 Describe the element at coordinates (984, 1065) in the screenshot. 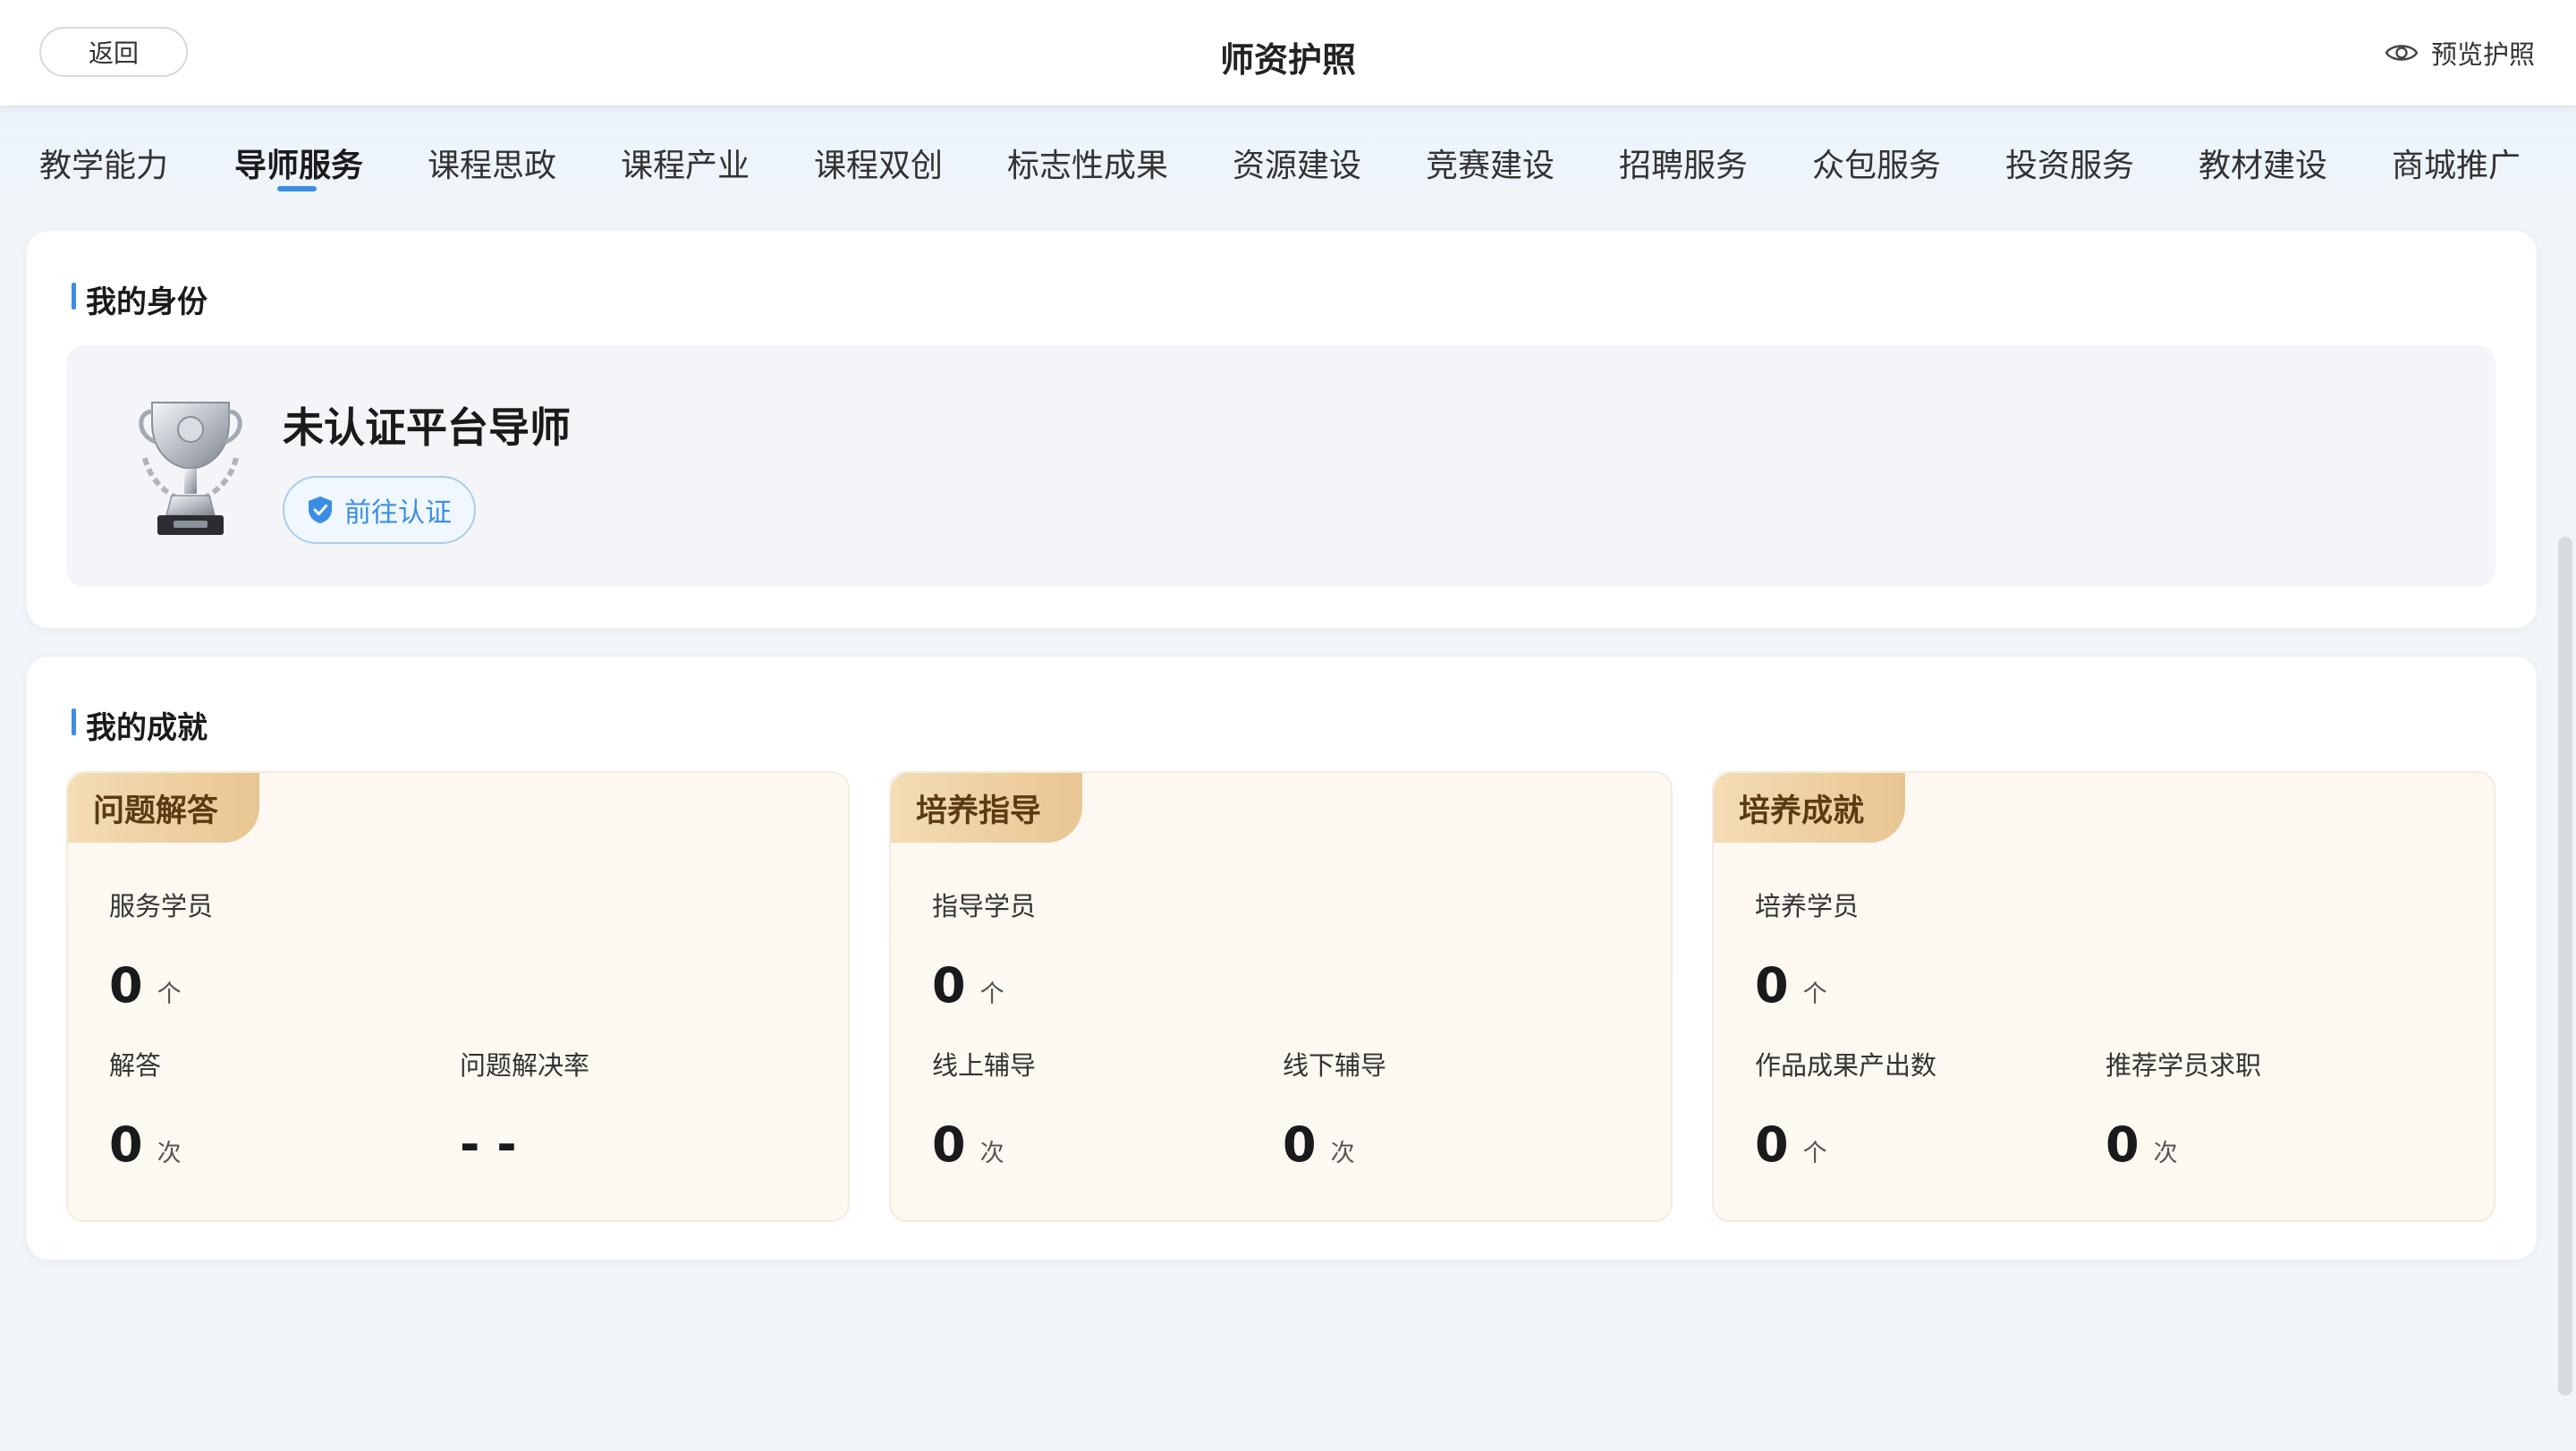

I see `stat-label: 线上辅导` at that location.